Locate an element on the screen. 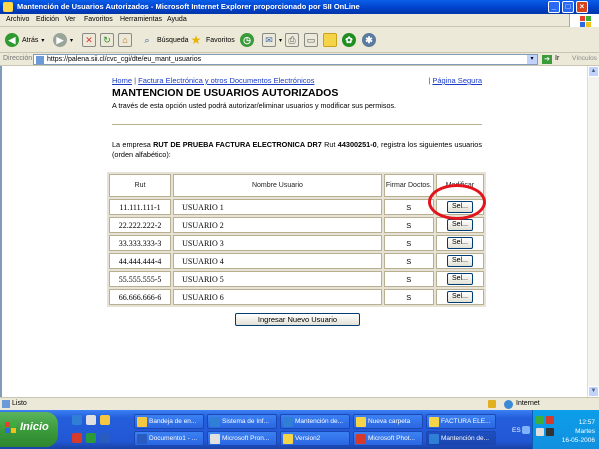 This screenshot has width=599, height=449. menu-favoritos: Favoritos is located at coordinates (98, 19).